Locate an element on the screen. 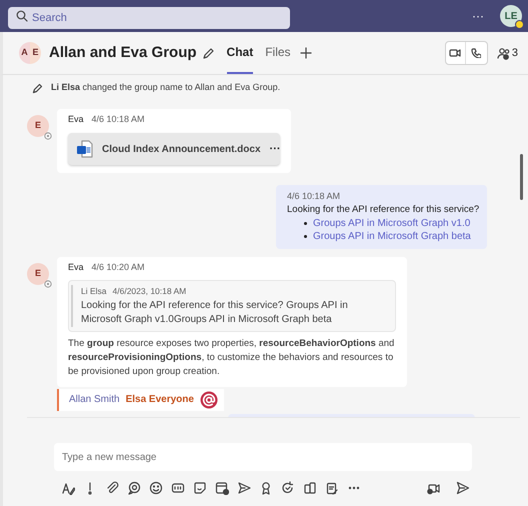 The height and width of the screenshot is (506, 528). quote-text: Looking for the API reference for this service? Groups API in Microsoft Graph v1.0Groups API in Microsoft Graph beta is located at coordinates (215, 312).